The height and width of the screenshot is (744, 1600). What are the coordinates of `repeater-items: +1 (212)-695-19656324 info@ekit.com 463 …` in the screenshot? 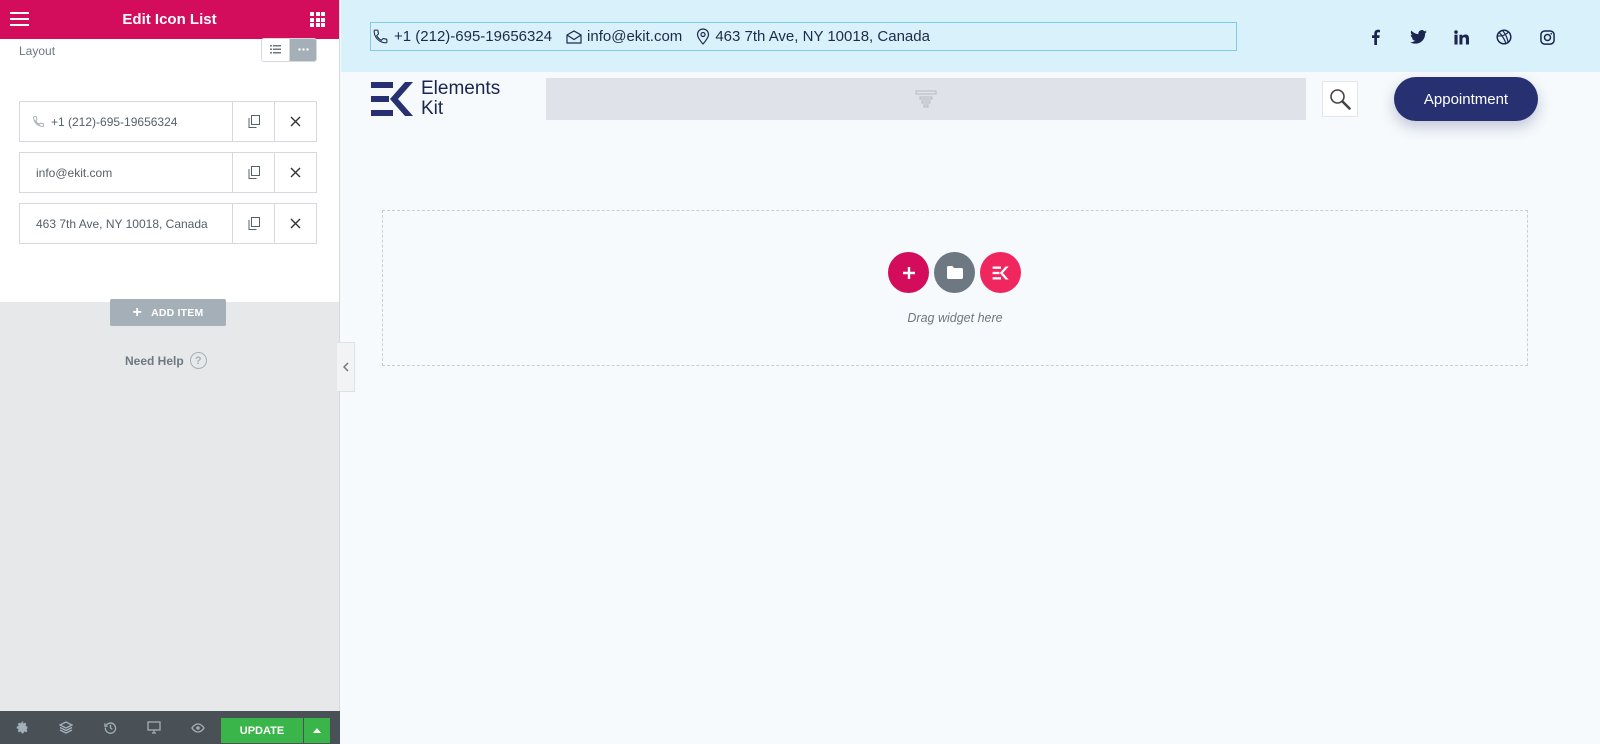 It's located at (169, 153).